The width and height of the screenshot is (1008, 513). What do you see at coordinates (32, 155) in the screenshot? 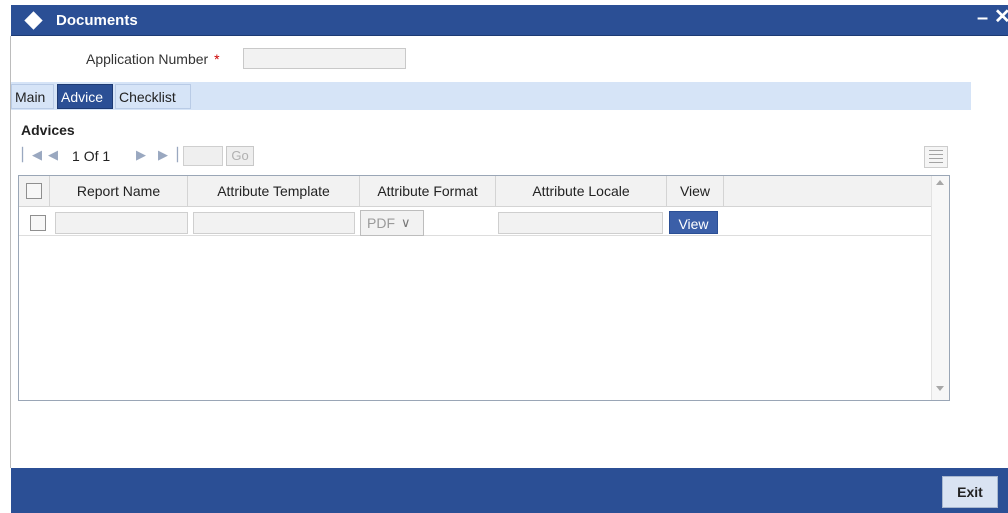
I see `first-page-icon: ▏◀` at bounding box center [32, 155].